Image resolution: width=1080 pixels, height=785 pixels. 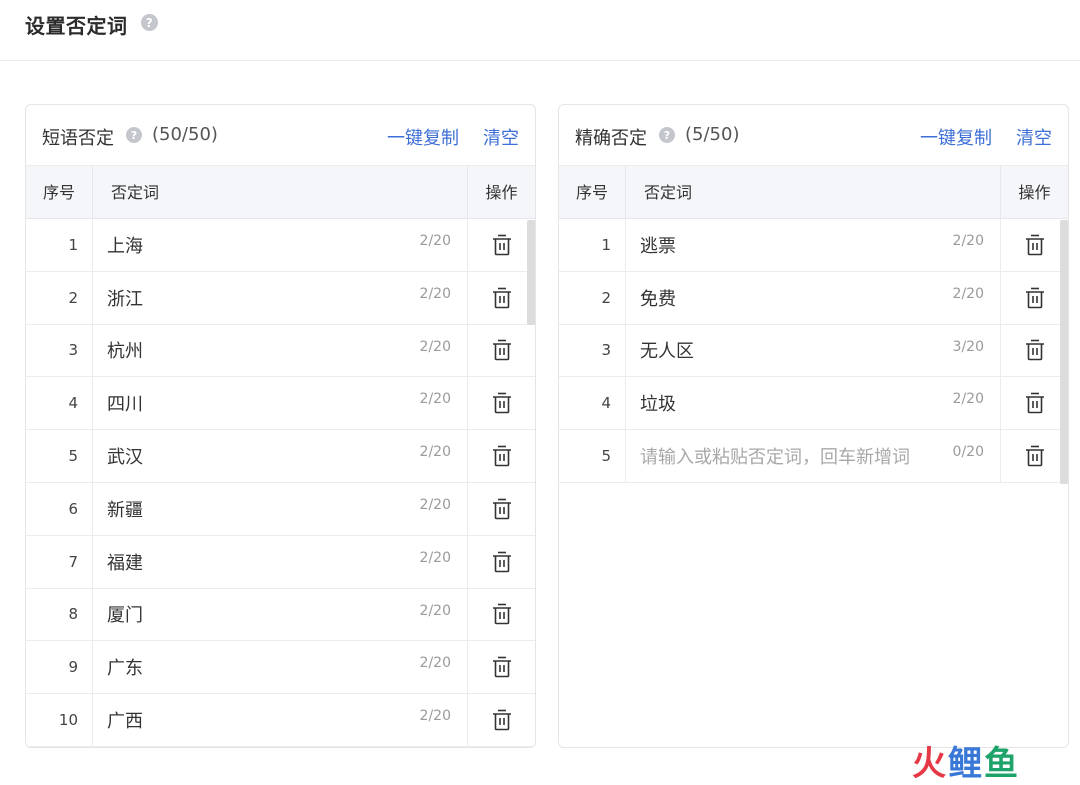 What do you see at coordinates (125, 615) in the screenshot?
I see `negative-word: 厦门` at bounding box center [125, 615].